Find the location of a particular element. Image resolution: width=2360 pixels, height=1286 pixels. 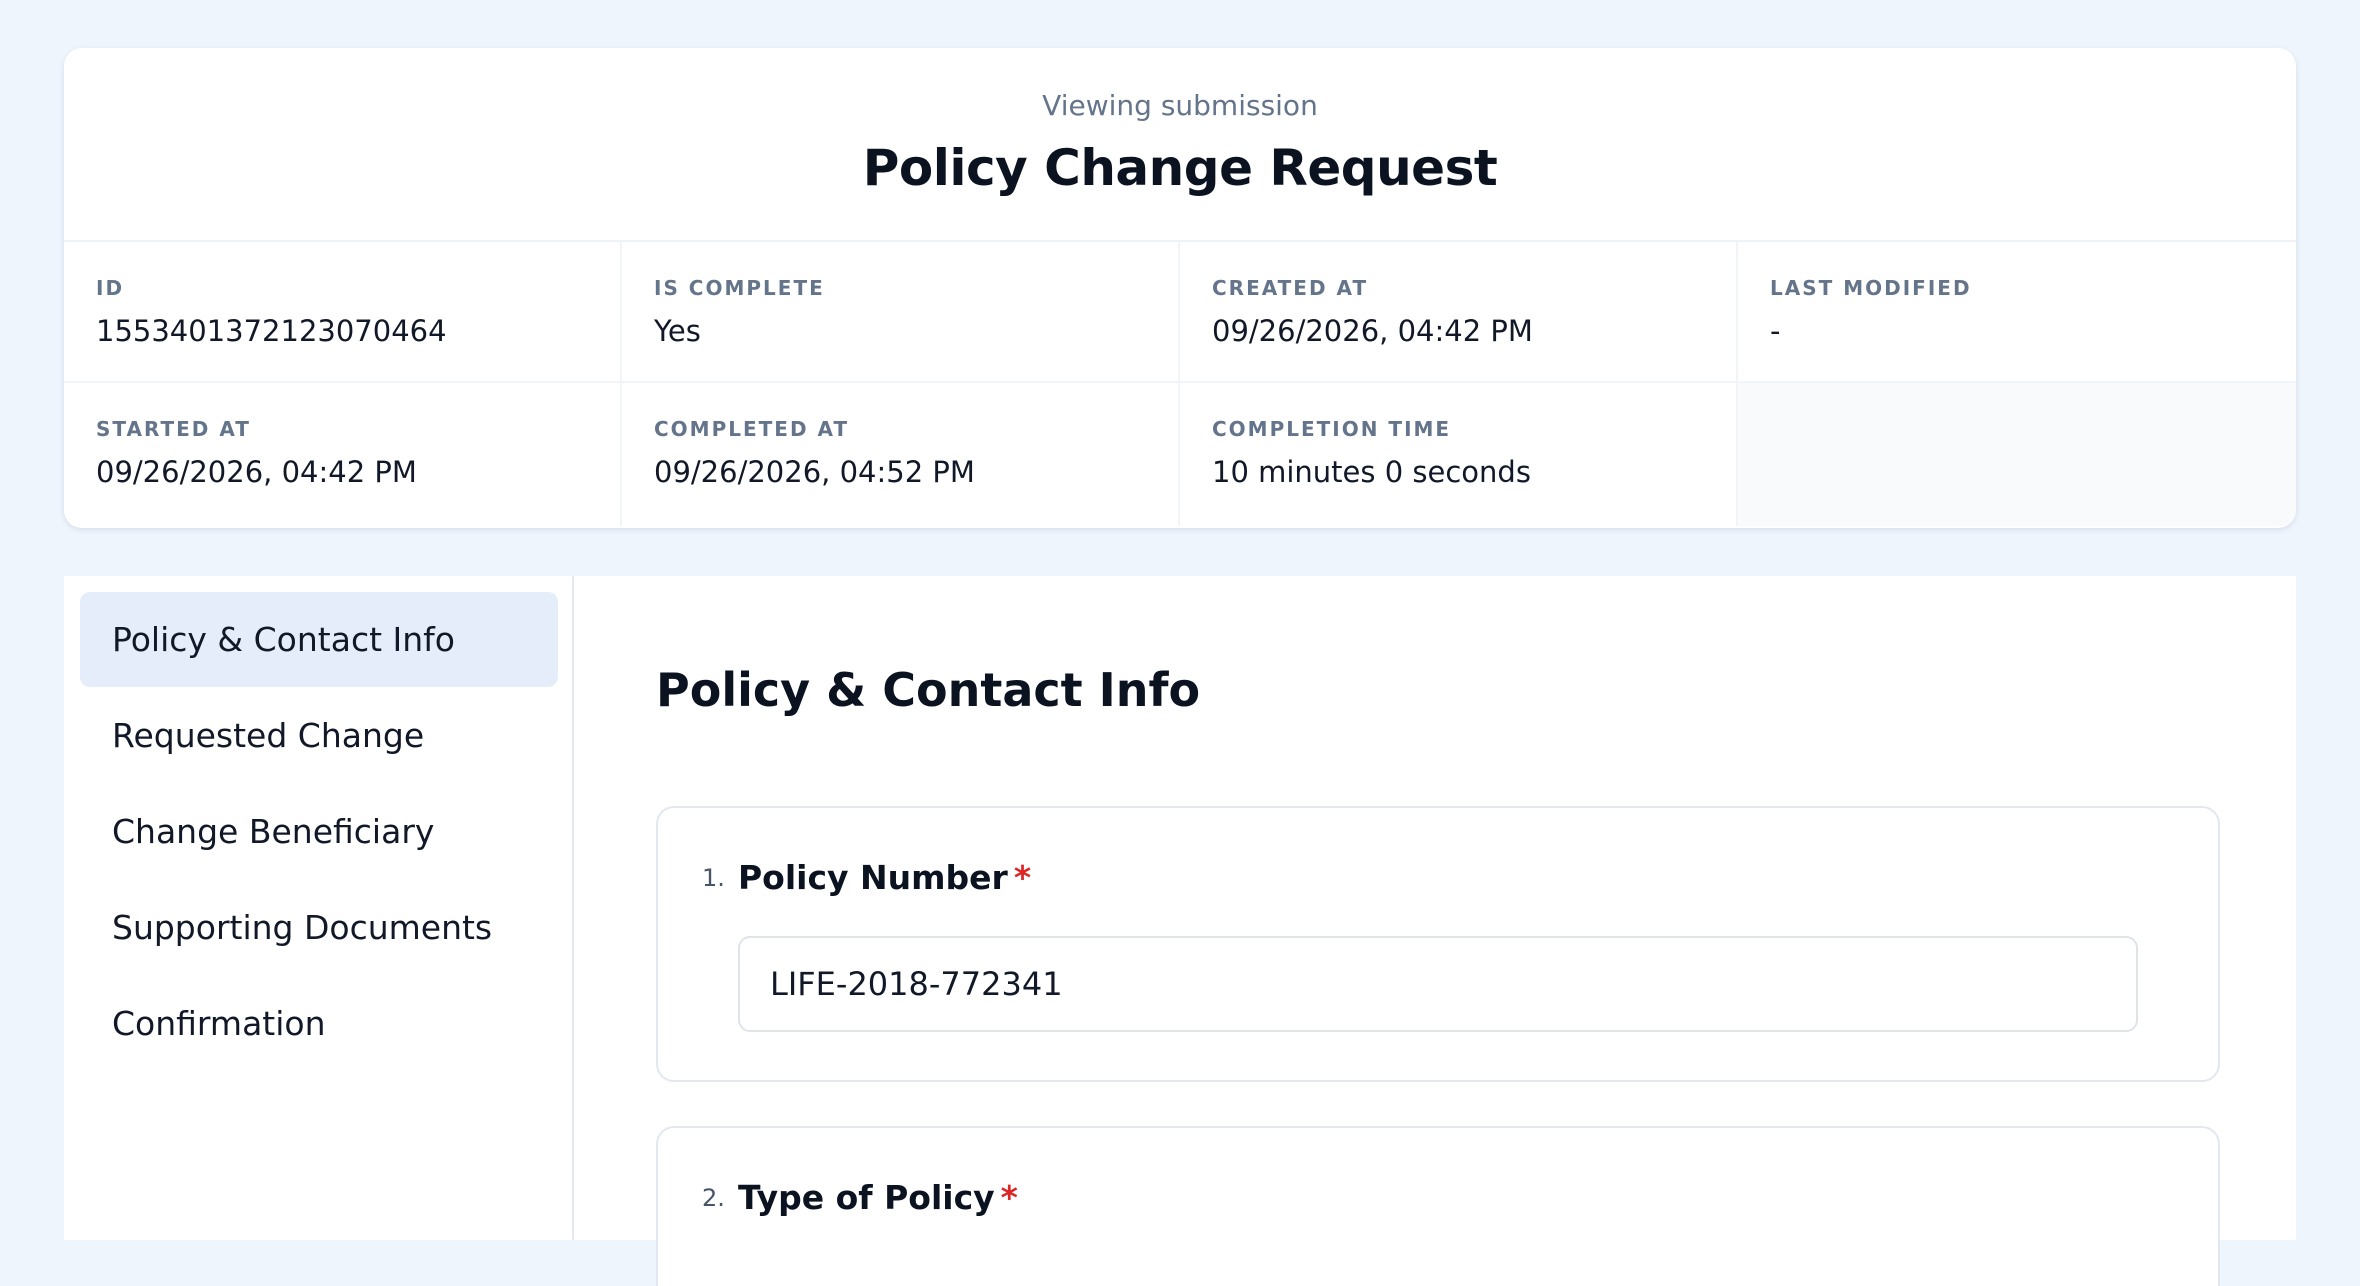

question-title: Type of Policy * is located at coordinates (878, 1198).